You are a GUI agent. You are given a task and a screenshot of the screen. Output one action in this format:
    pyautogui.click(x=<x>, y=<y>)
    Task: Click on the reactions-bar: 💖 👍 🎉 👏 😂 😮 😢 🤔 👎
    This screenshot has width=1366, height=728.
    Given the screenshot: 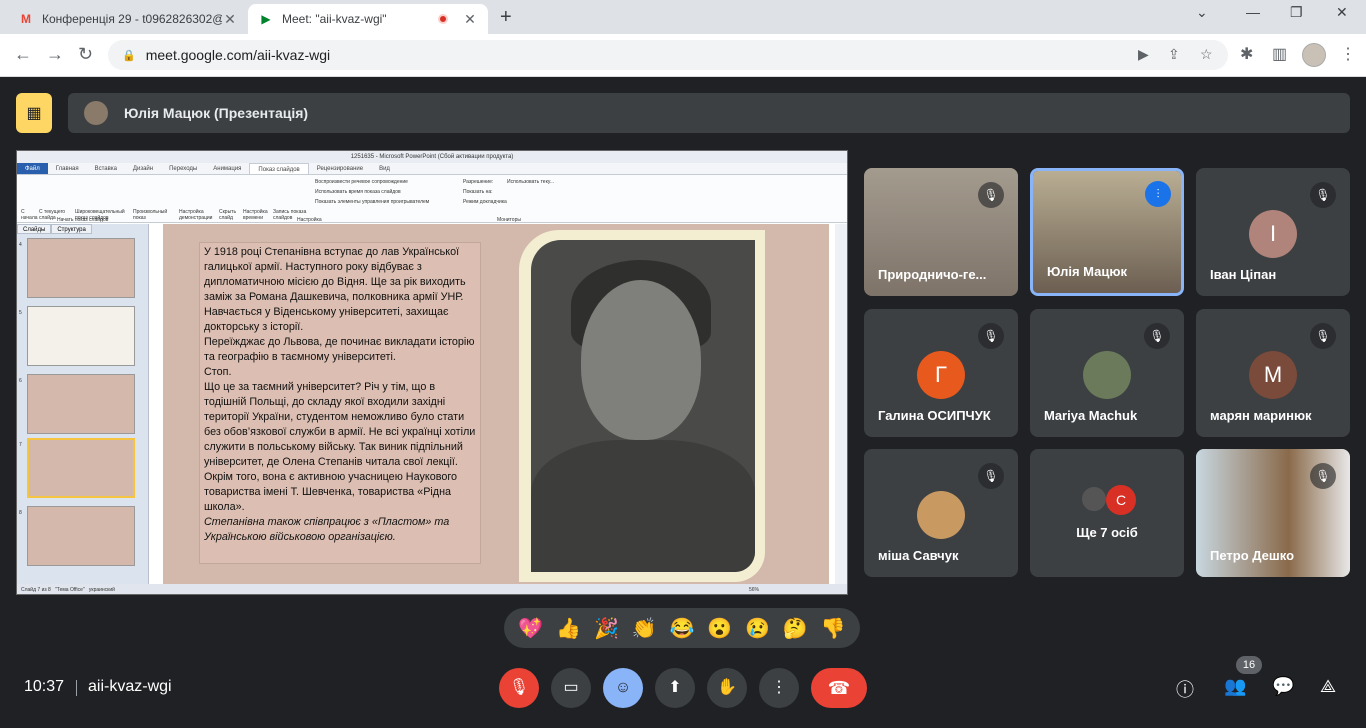 What is the action you would take?
    pyautogui.click(x=682, y=628)
    